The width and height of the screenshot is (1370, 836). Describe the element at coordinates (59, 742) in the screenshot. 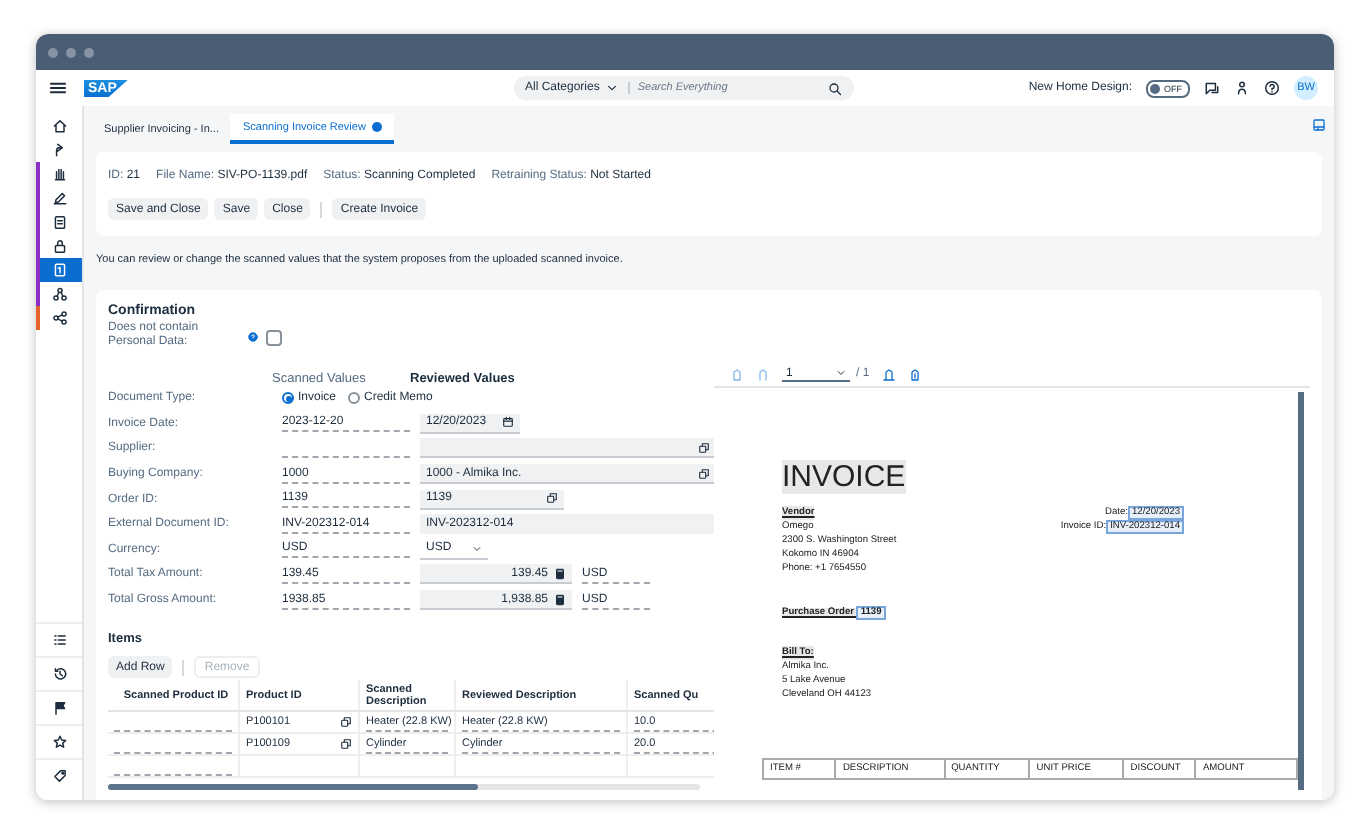

I see `star-icon` at that location.